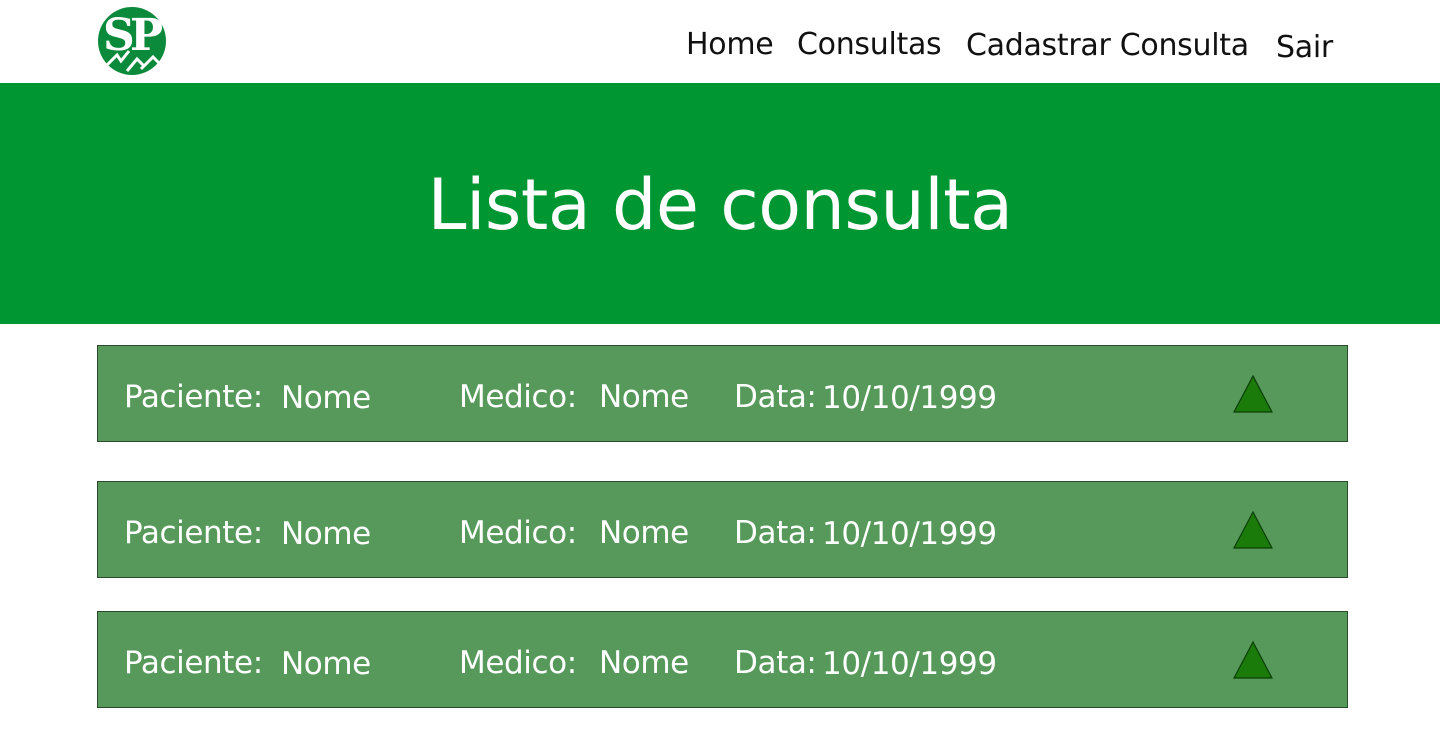  I want to click on page-title: Lista de consulta, so click(720, 205).